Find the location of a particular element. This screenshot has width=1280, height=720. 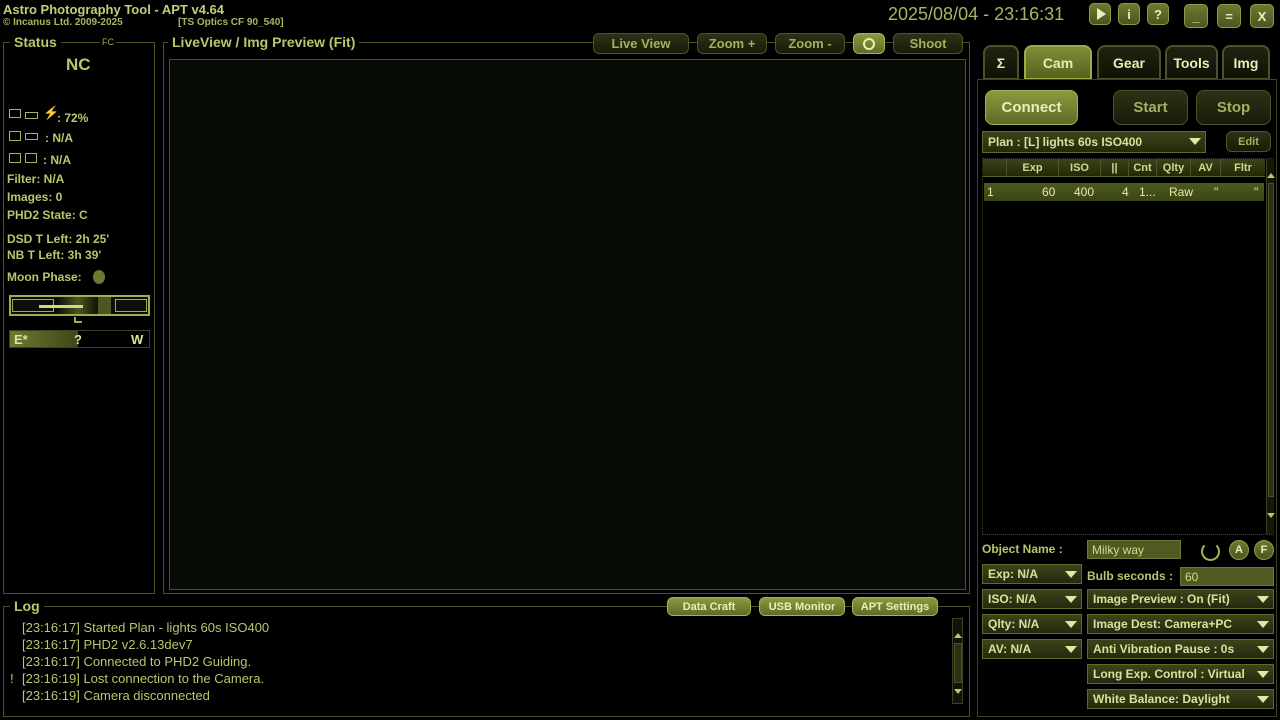

exp-label: Exp: N/A is located at coordinates (1013, 574).